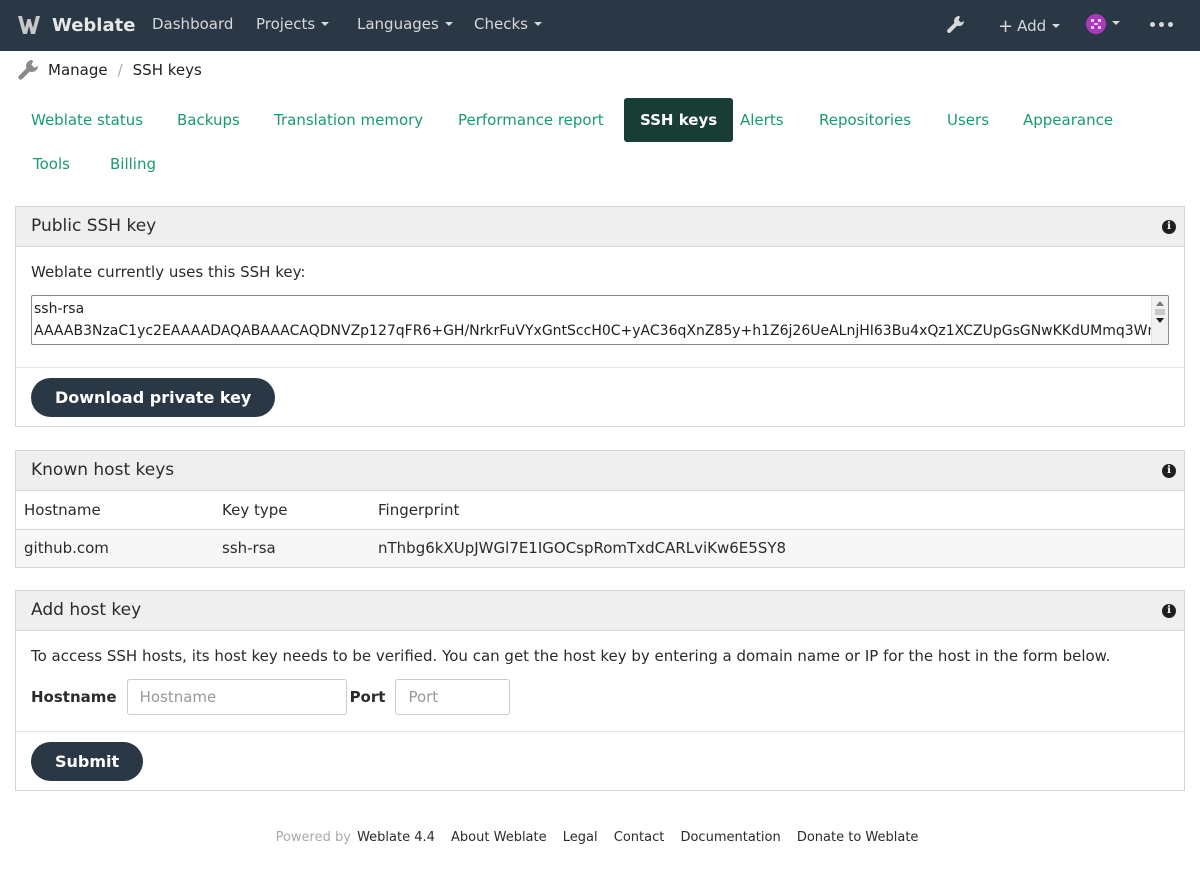  What do you see at coordinates (292, 548) in the screenshot?
I see `cell-key-type: ssh-rsa` at bounding box center [292, 548].